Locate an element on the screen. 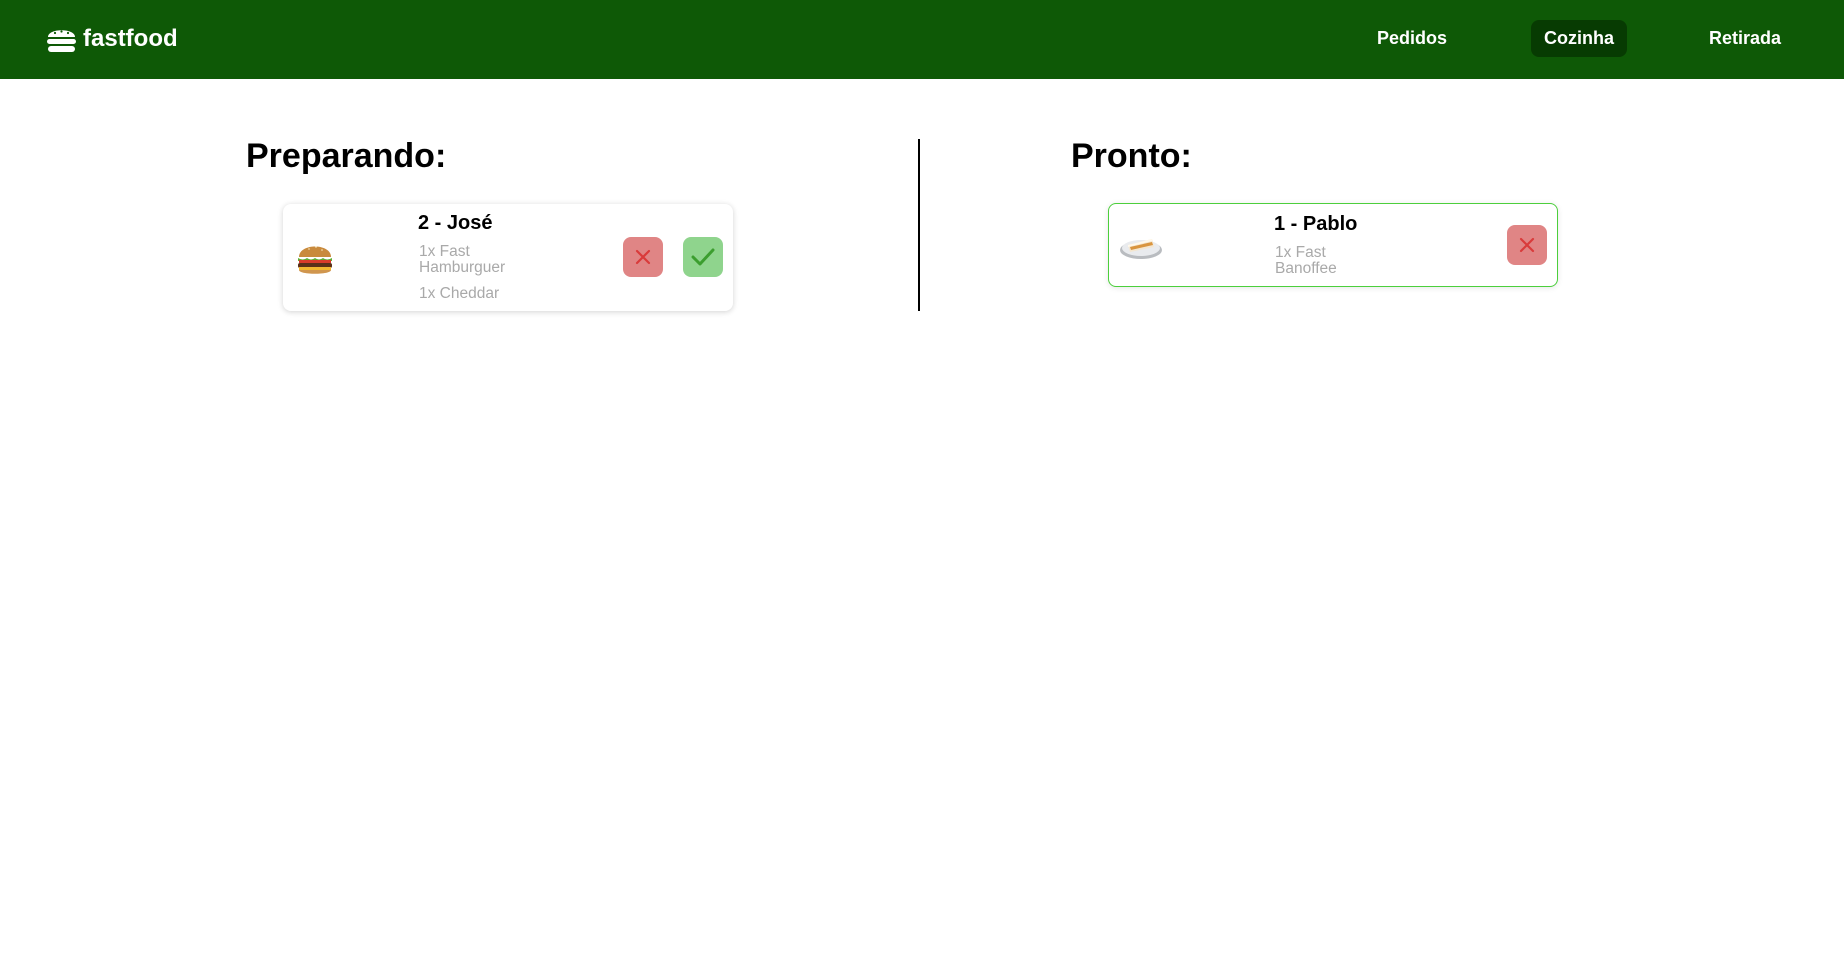 The width and height of the screenshot is (1844, 967). column-divider is located at coordinates (919, 225).